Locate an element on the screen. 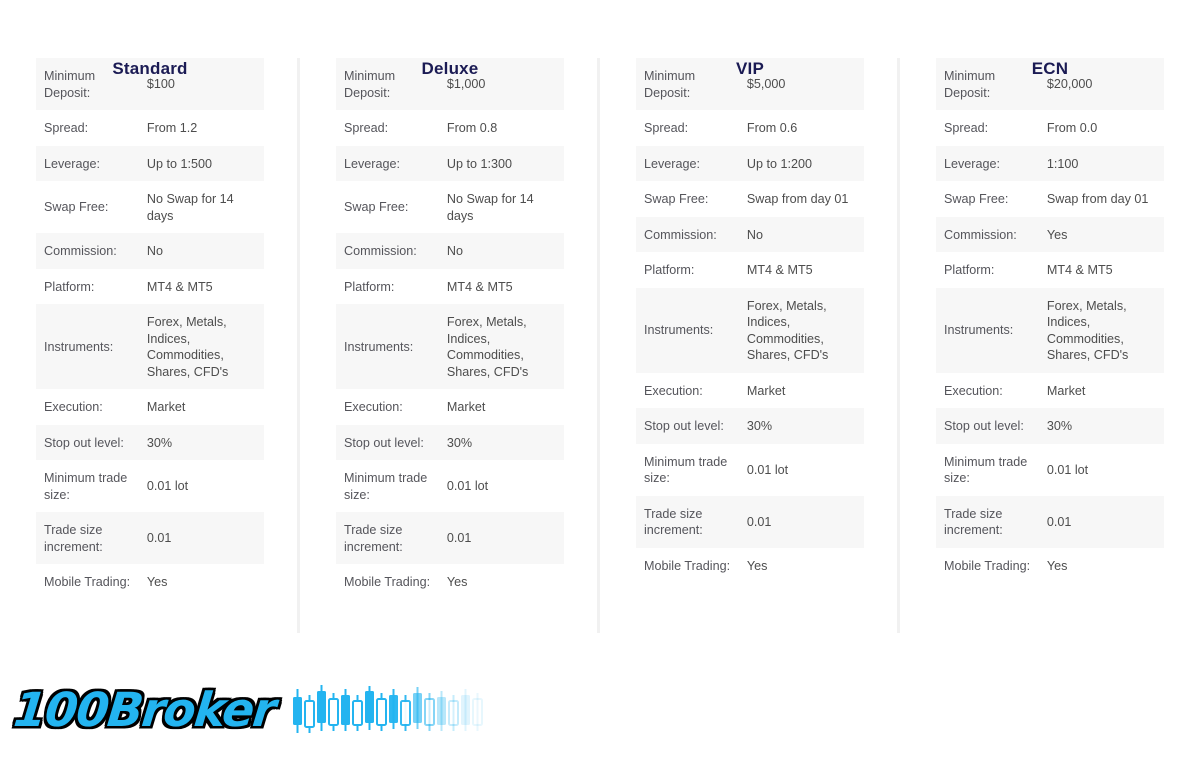 This screenshot has height=776, width=1200. spec-value: From 0.6 is located at coordinates (802, 128).